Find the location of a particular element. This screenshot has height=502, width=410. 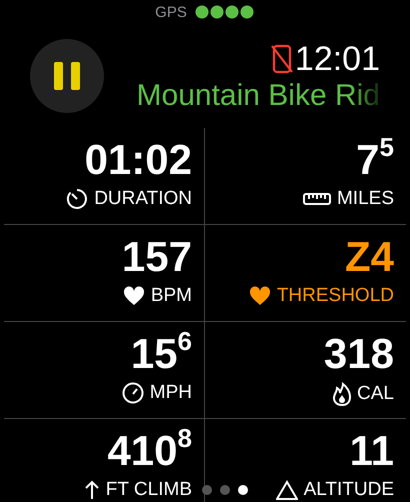

workout-title: Mountain Bike Rid is located at coordinates (258, 95).